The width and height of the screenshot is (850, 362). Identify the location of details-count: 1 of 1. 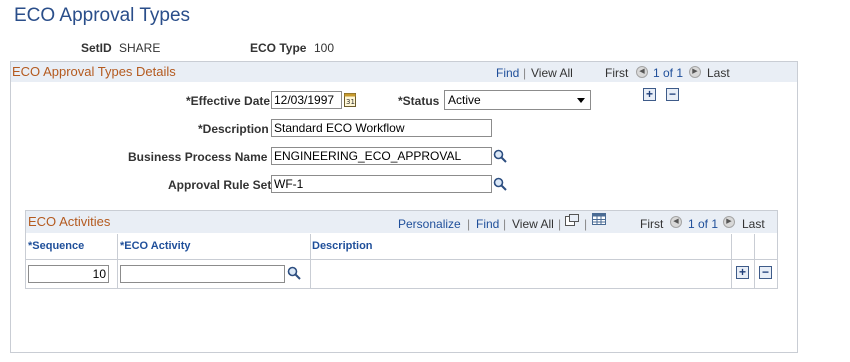
(668, 73).